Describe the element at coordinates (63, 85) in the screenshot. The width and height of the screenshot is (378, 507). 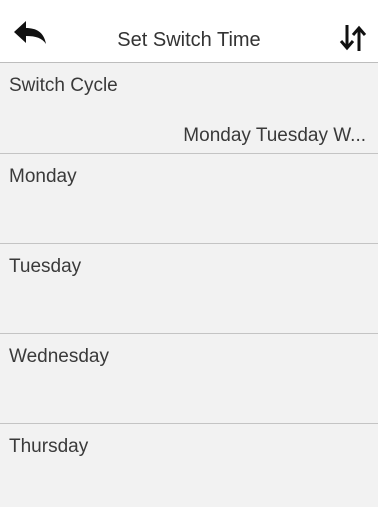
I see `row-label: Switch Cycle` at that location.